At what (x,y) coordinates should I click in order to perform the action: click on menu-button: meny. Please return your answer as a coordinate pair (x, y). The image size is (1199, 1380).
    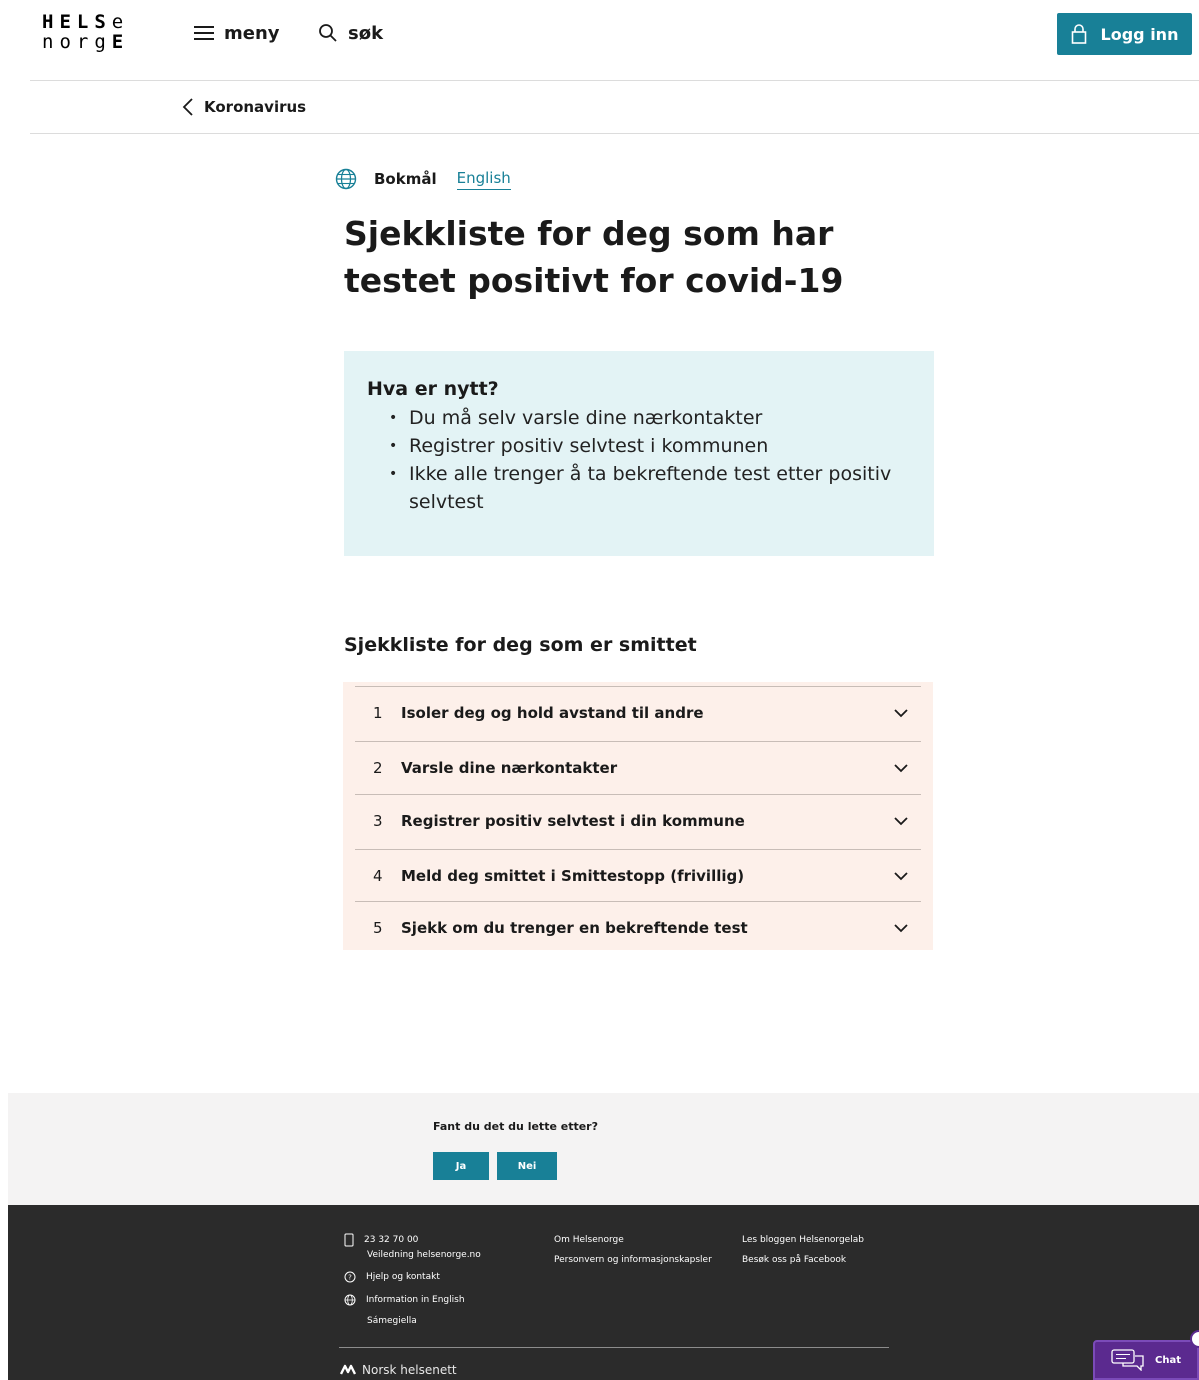
    Looking at the image, I should click on (237, 33).